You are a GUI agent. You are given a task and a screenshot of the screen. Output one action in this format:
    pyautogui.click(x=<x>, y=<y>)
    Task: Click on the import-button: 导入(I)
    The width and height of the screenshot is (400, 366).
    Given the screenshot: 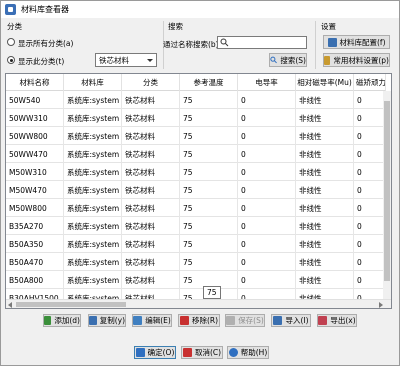 What is the action you would take?
    pyautogui.click(x=291, y=320)
    